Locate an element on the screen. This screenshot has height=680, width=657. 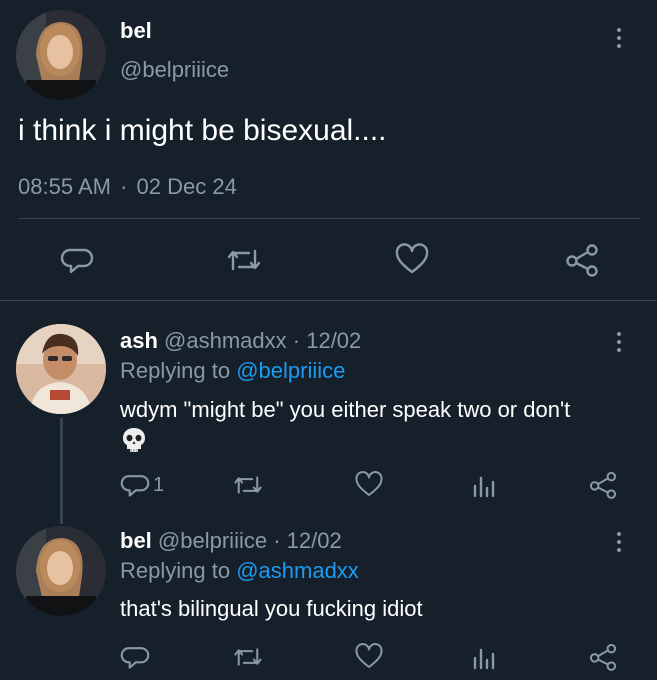
reply-count: 1 is located at coordinates (159, 485).